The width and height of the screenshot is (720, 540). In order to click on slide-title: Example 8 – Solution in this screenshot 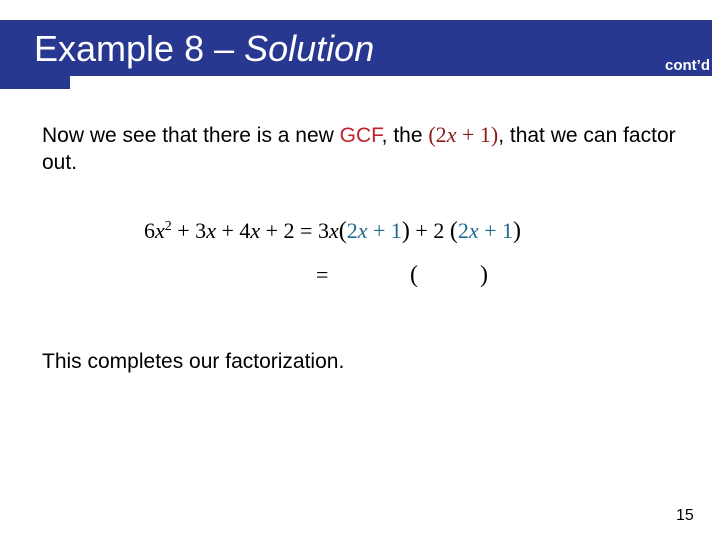, I will do `click(204, 49)`.